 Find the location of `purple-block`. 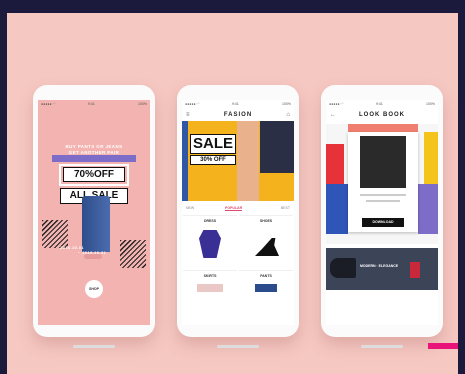

purple-block is located at coordinates (428, 209).